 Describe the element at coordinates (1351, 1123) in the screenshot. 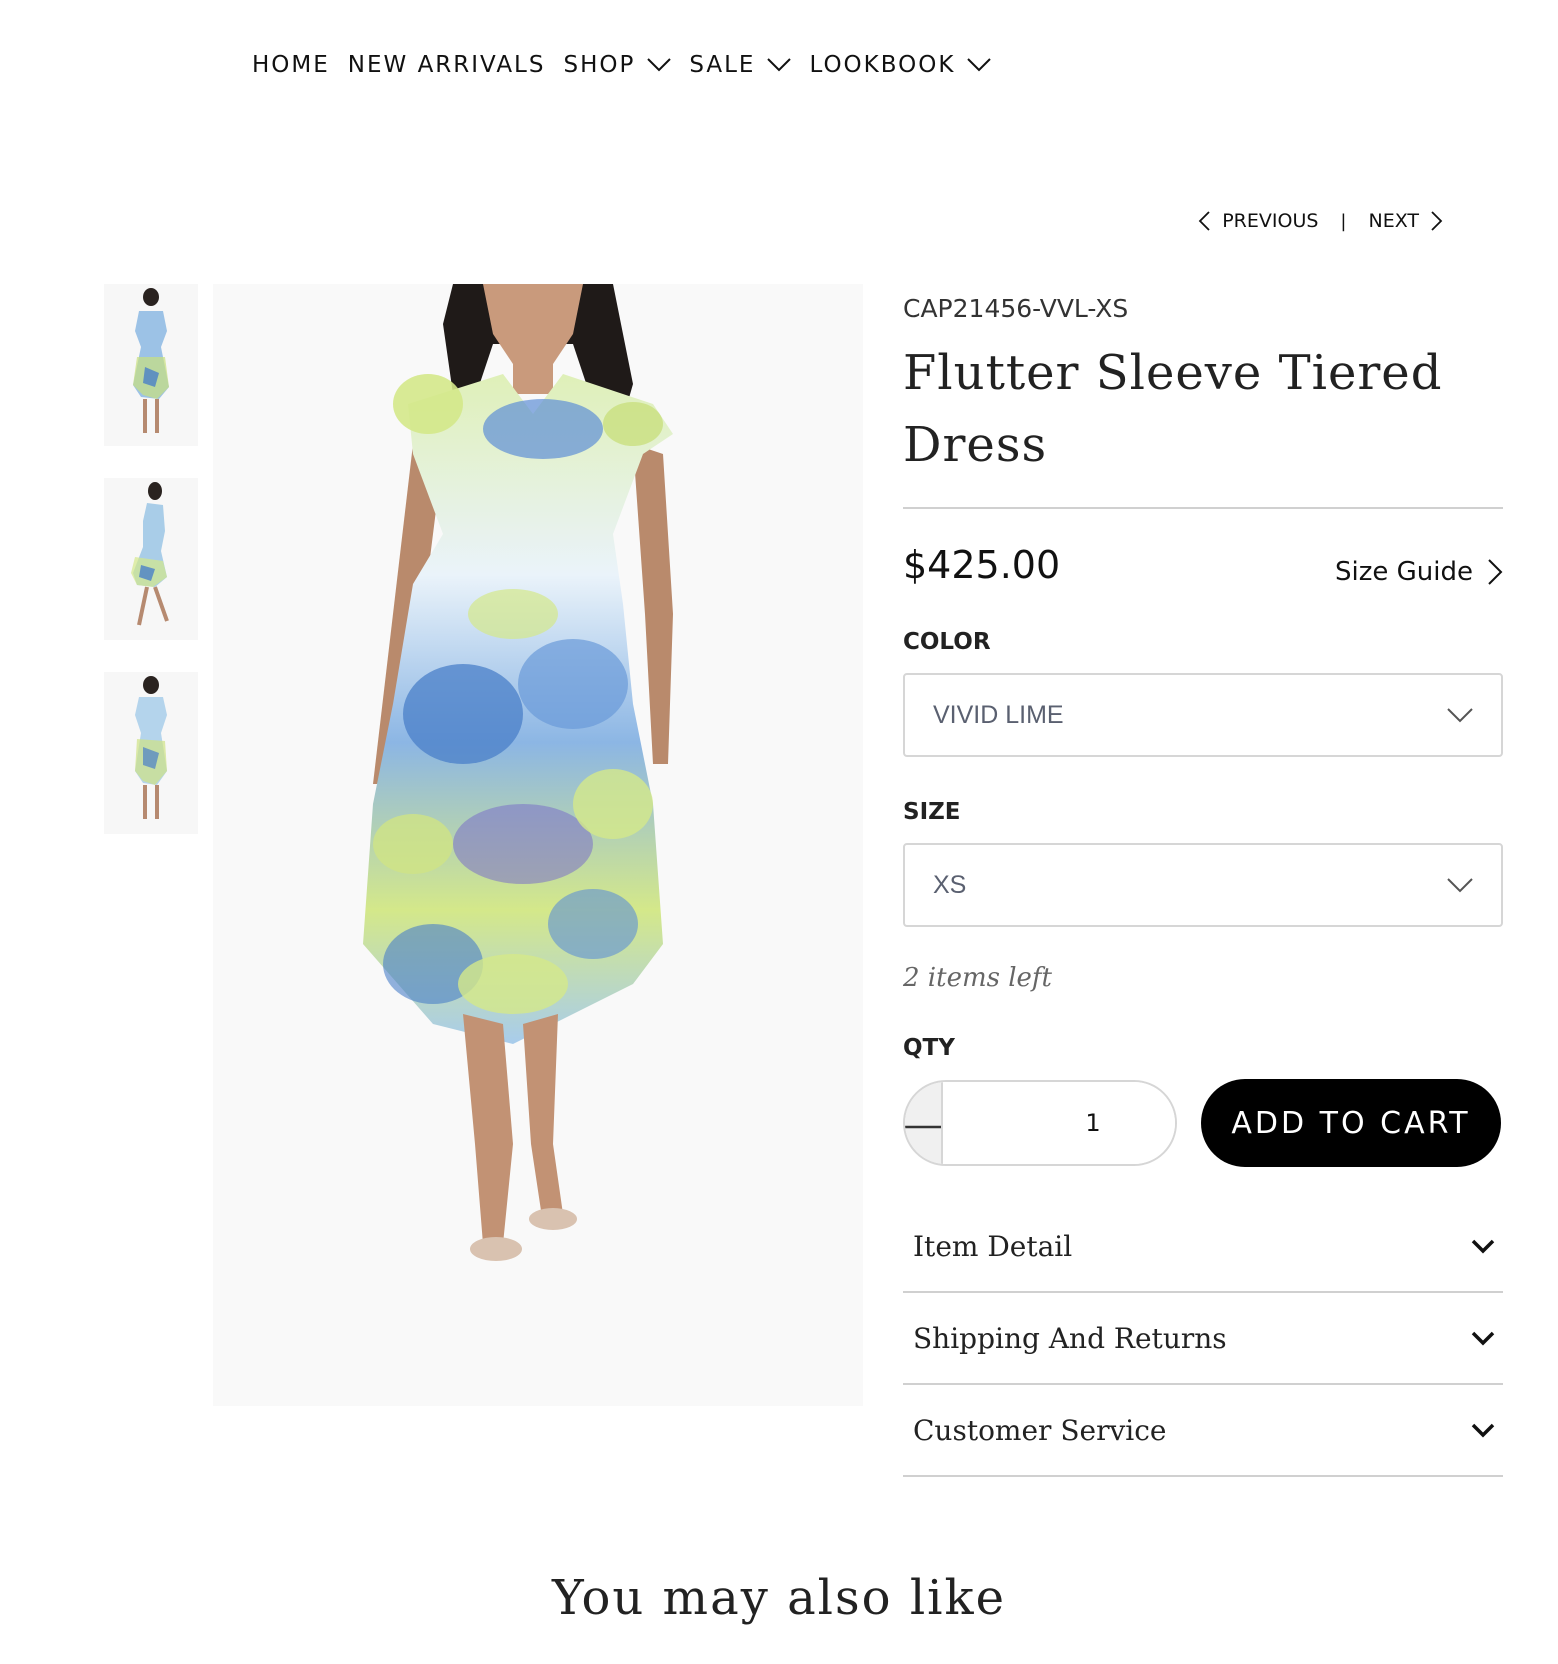

I see `add-to-cart-button: ADD TO CART` at that location.